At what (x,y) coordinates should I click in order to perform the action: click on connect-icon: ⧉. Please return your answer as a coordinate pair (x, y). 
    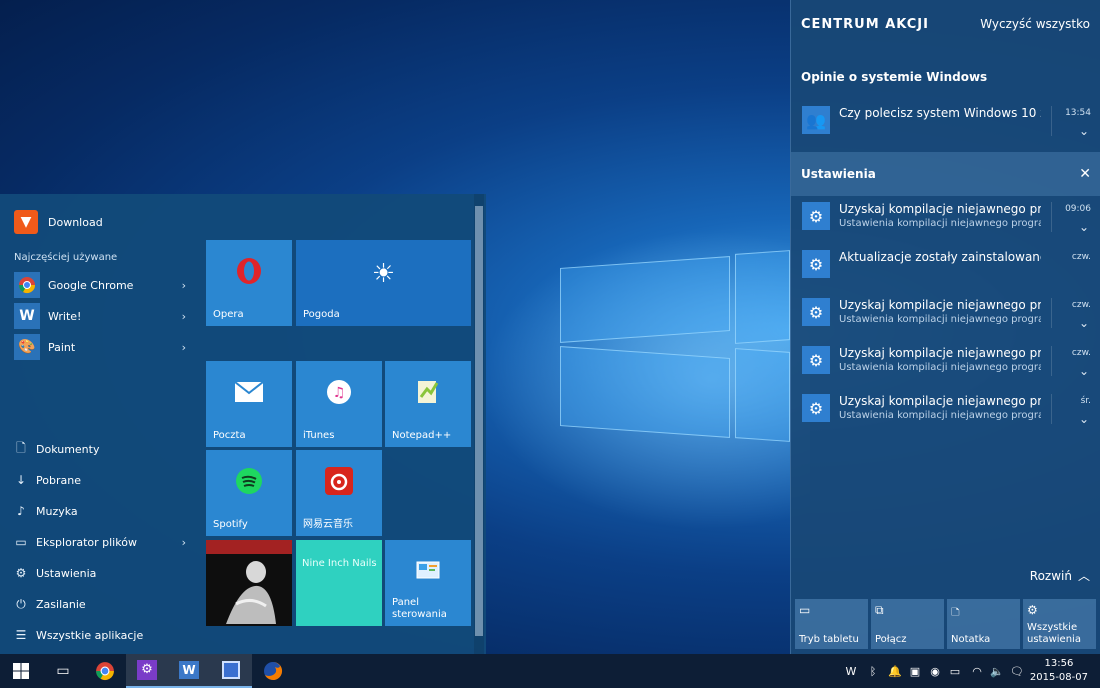
    Looking at the image, I should click on (879, 610).